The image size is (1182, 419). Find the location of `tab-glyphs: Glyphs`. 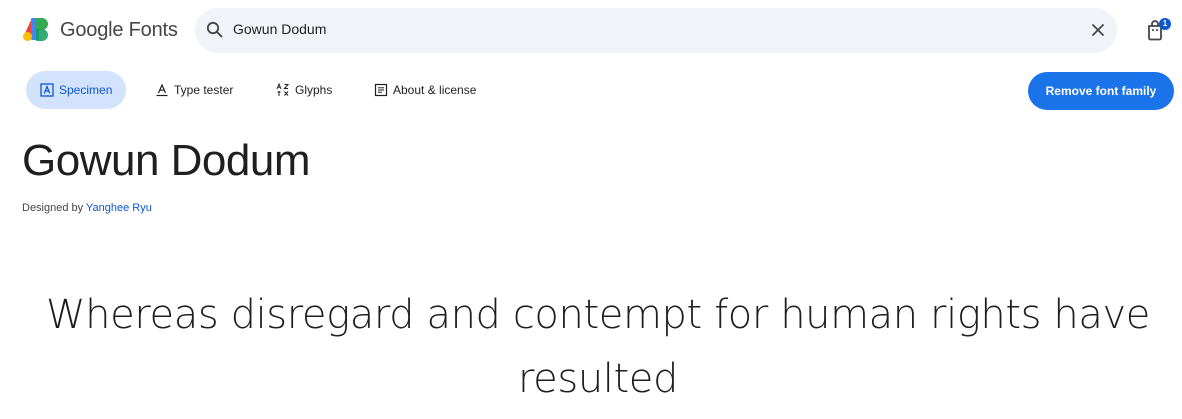

tab-glyphs: Glyphs is located at coordinates (304, 90).